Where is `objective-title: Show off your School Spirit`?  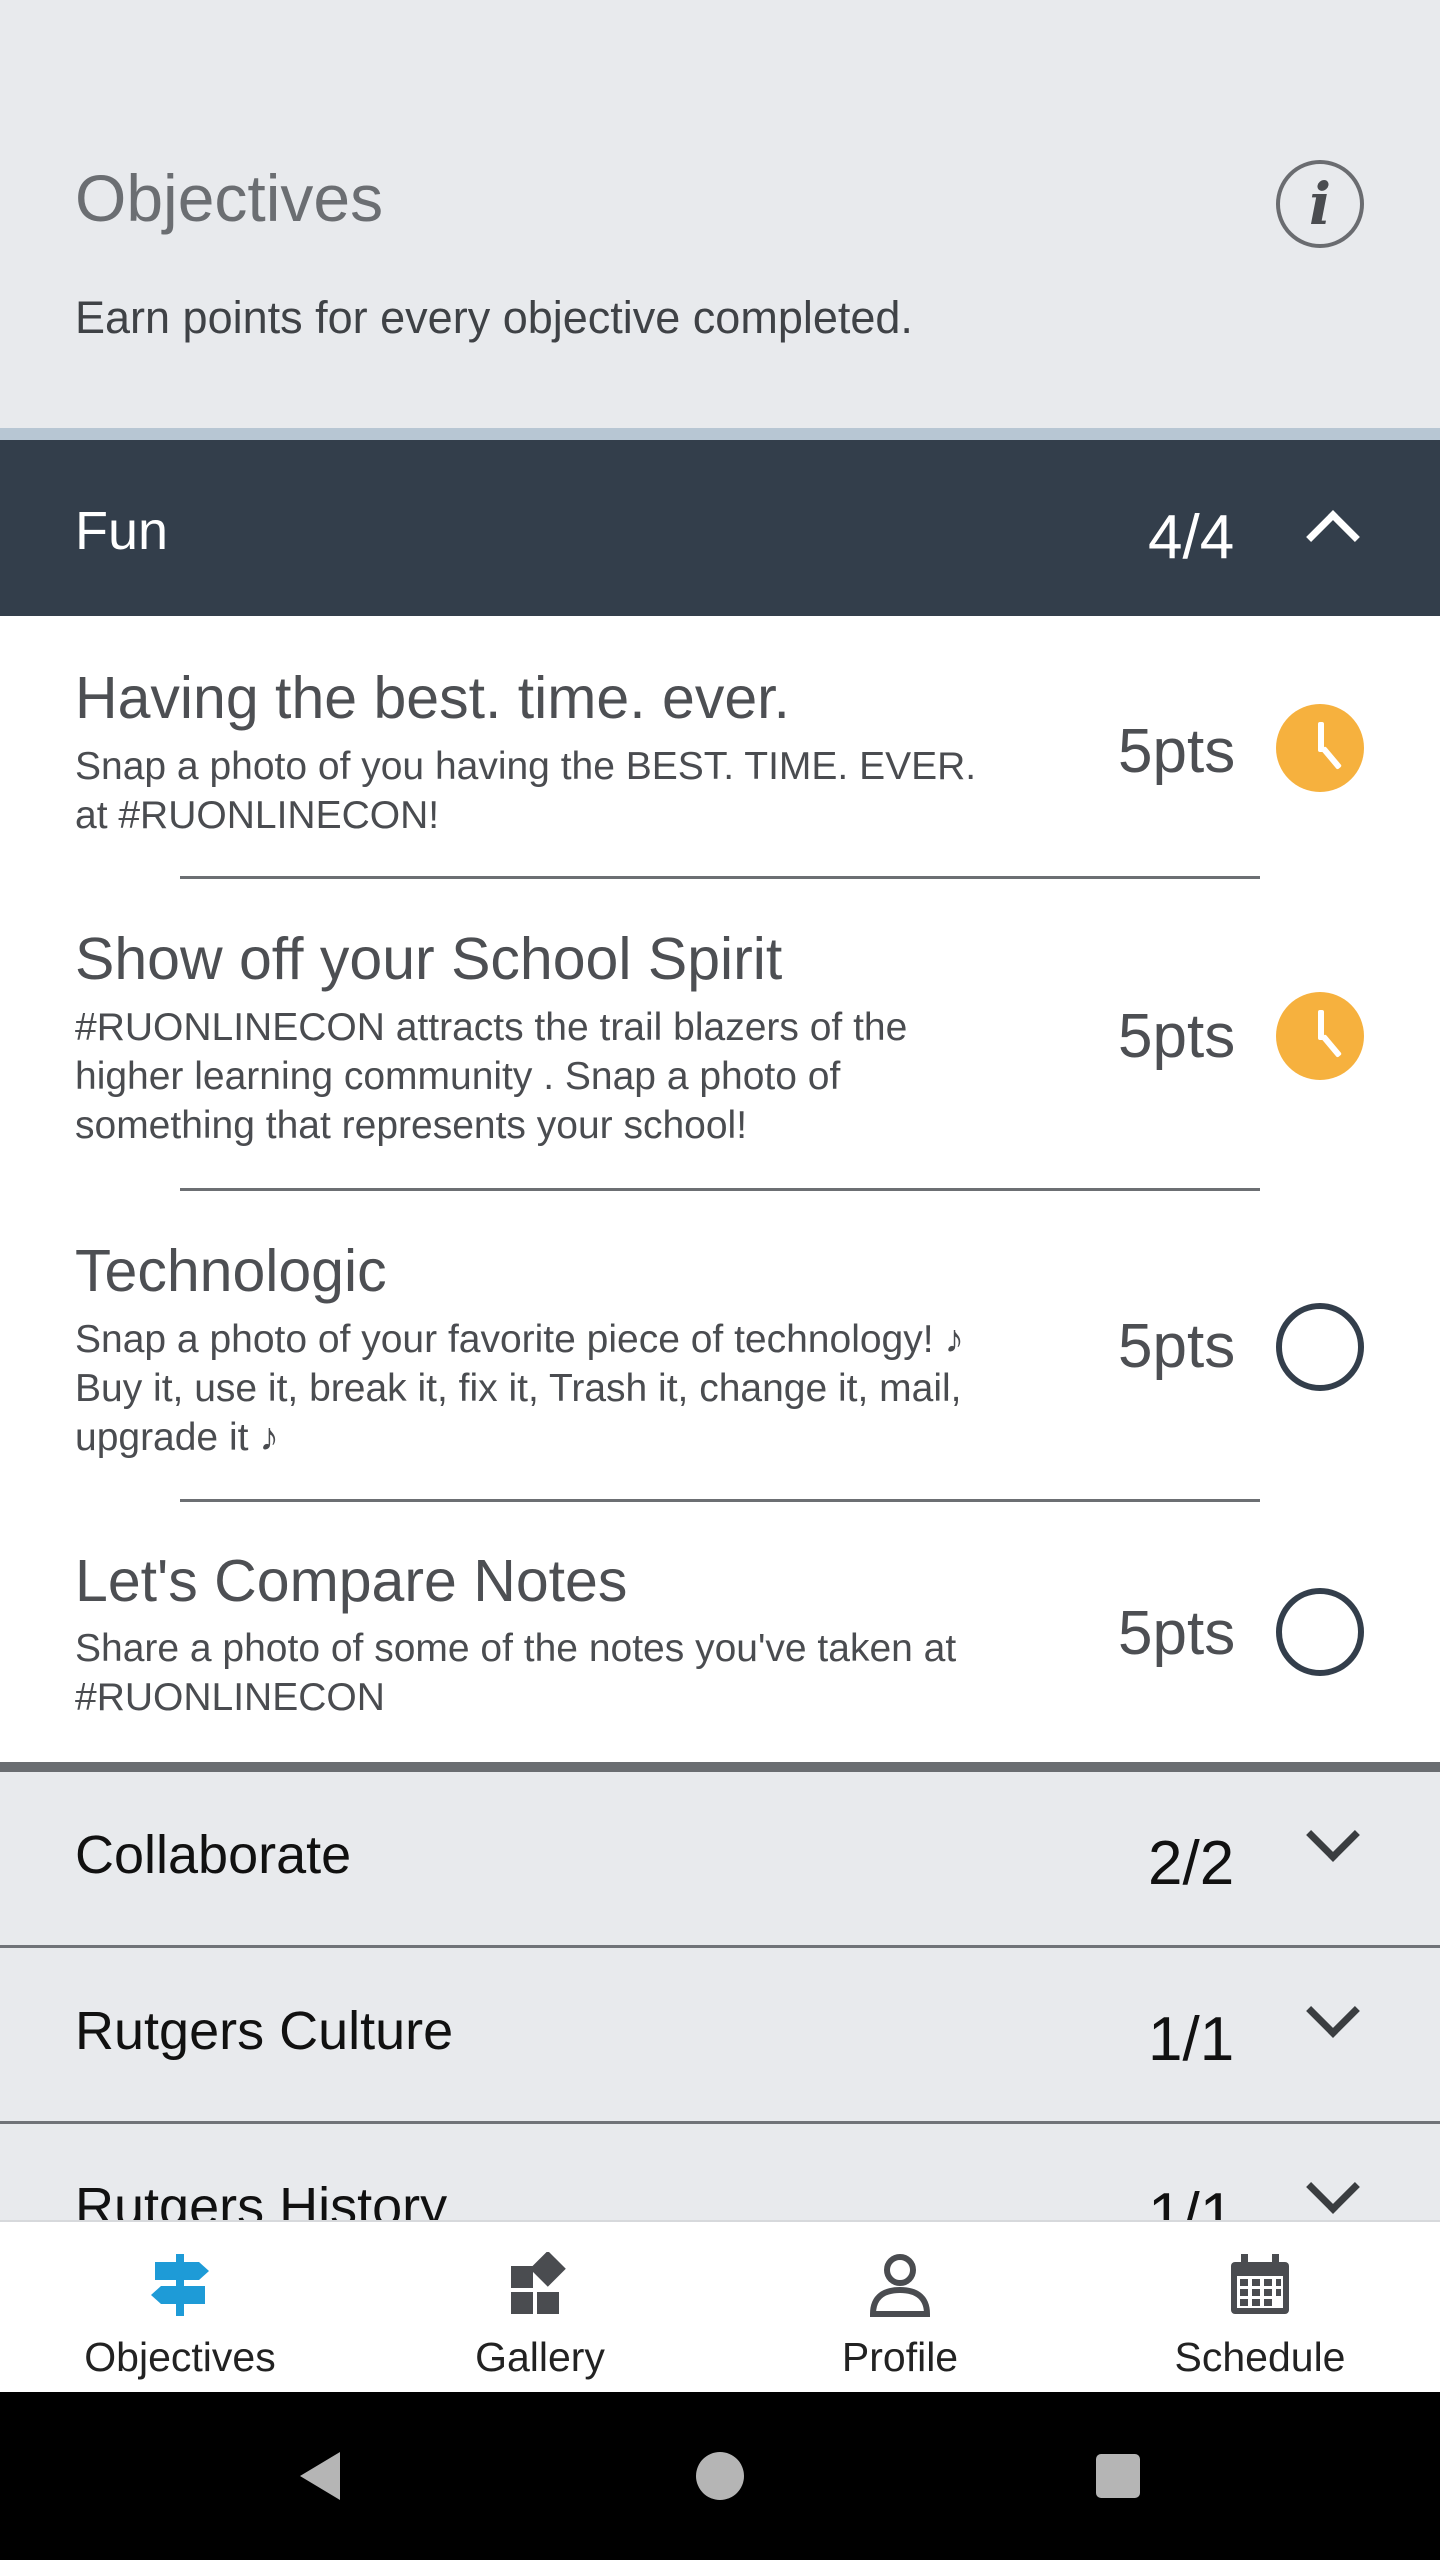 objective-title: Show off your School Spirit is located at coordinates (429, 959).